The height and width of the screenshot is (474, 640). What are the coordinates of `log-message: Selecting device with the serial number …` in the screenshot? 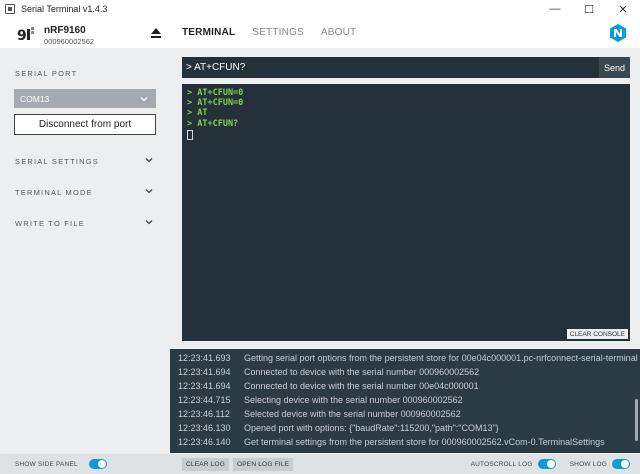 It's located at (353, 400).